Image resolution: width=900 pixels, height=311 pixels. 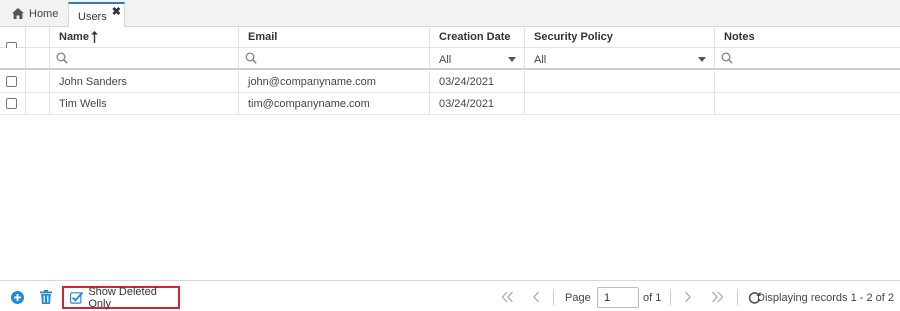 I want to click on column-header-name-label: Name, so click(x=74, y=37).